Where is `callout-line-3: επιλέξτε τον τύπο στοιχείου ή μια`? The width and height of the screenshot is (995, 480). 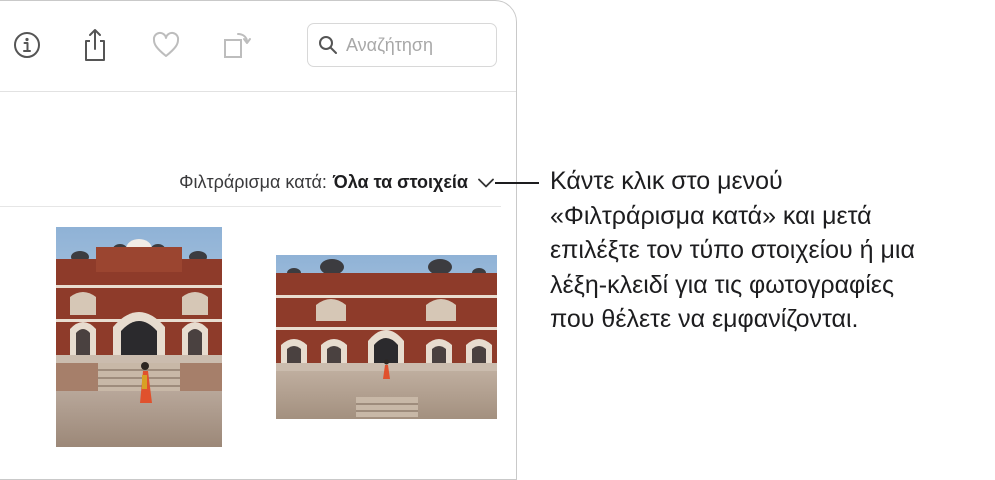 callout-line-3: επιλέξτε τον τύπο στοιχείου ή μια is located at coordinates (732, 250).